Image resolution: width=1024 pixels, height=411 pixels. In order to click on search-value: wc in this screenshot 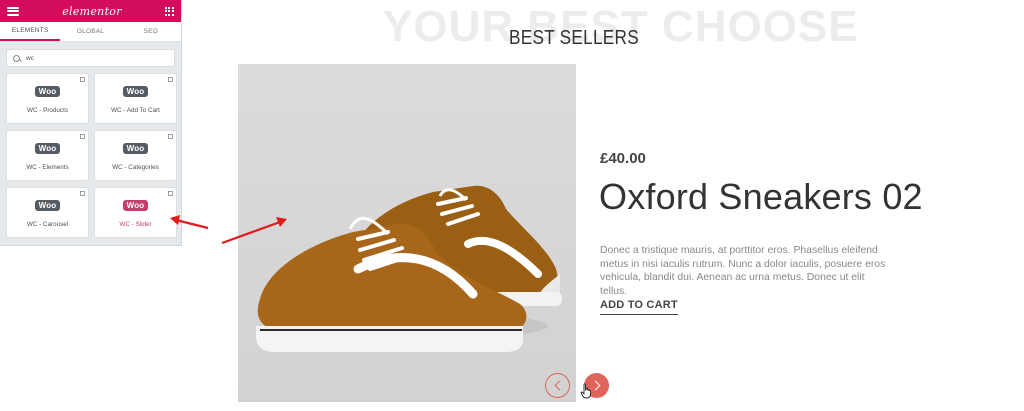, I will do `click(30, 58)`.